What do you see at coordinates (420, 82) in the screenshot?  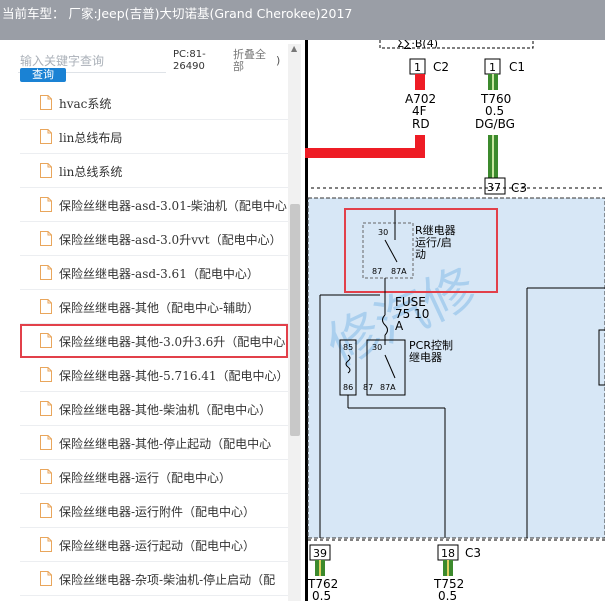 I see `red-wire-segment` at bounding box center [420, 82].